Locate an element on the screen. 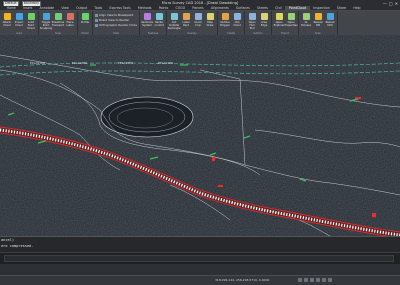 This screenshot has height=285, width=400. ribbon-small-button-label: Orthographic Render Circle is located at coordinates (118, 25).